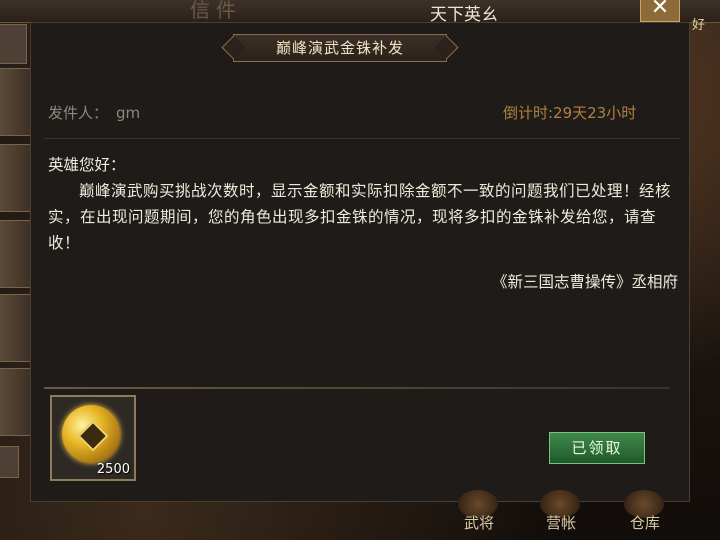  What do you see at coordinates (584, 282) in the screenshot?
I see `mail-signature: 《新三国志曹操传》丞相府` at bounding box center [584, 282].